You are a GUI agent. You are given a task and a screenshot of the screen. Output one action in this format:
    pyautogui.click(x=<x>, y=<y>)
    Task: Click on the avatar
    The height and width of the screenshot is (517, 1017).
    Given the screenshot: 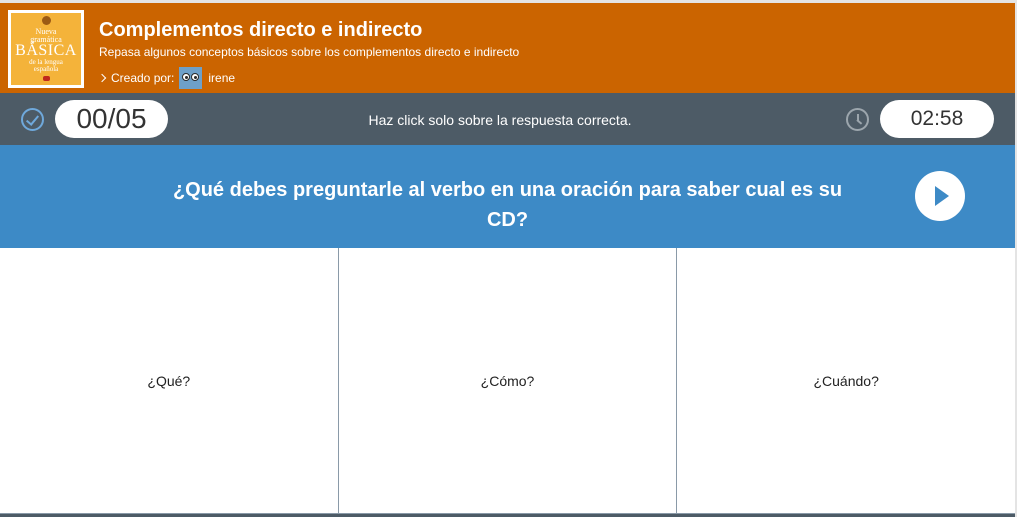 What is the action you would take?
    pyautogui.click(x=191, y=78)
    